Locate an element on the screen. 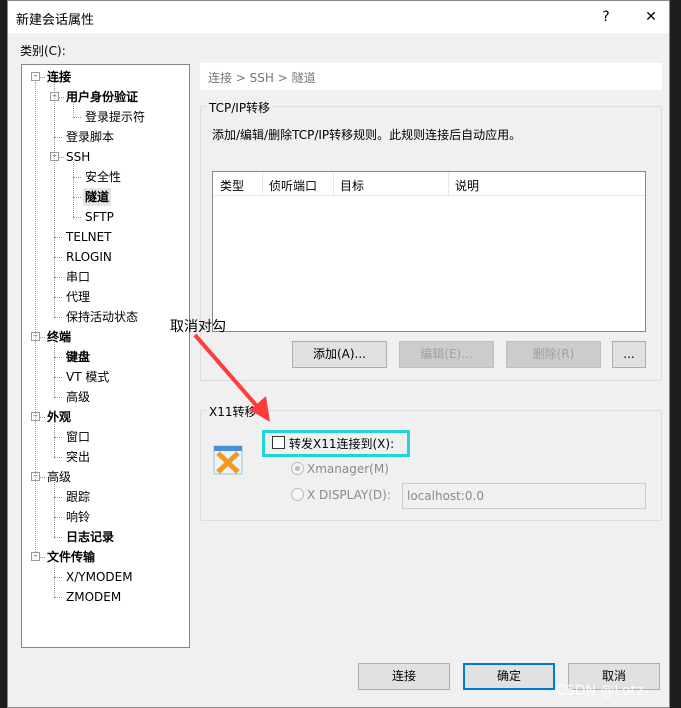 Image resolution: width=681 pixels, height=708 pixels. tree-item: 窗口 is located at coordinates (78, 437).